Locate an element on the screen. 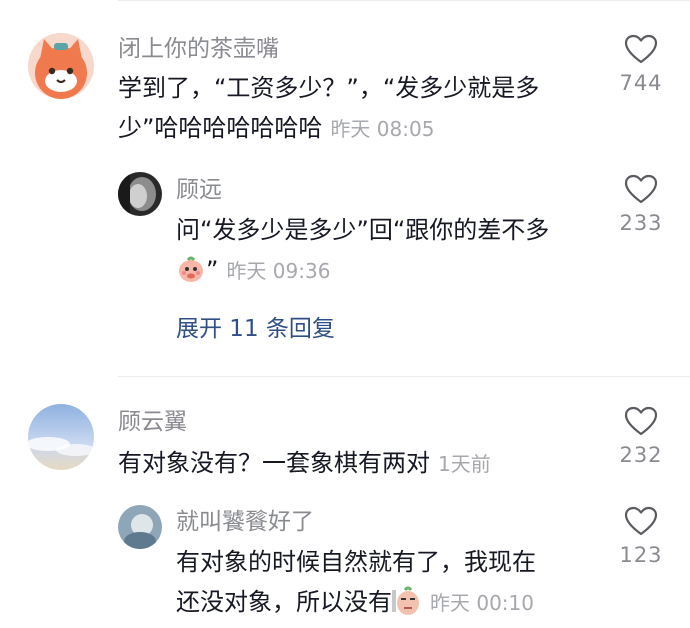 The image size is (690, 628). peach-face-emoji is located at coordinates (191, 275).